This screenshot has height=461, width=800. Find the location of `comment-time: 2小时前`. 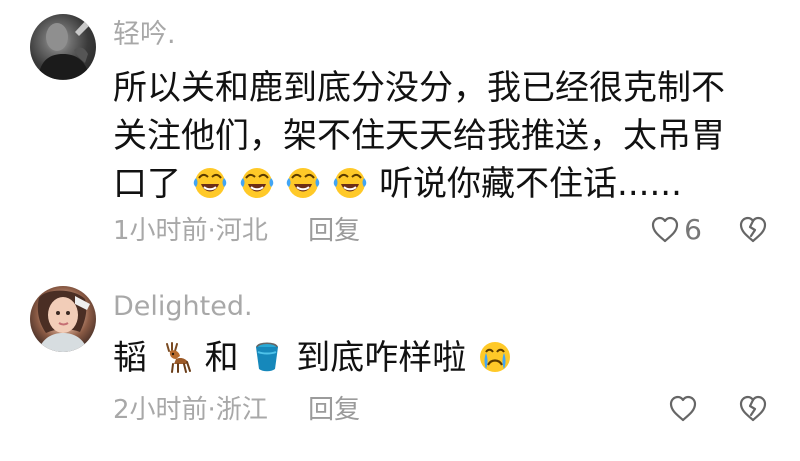

comment-time: 2小时前 is located at coordinates (160, 410).